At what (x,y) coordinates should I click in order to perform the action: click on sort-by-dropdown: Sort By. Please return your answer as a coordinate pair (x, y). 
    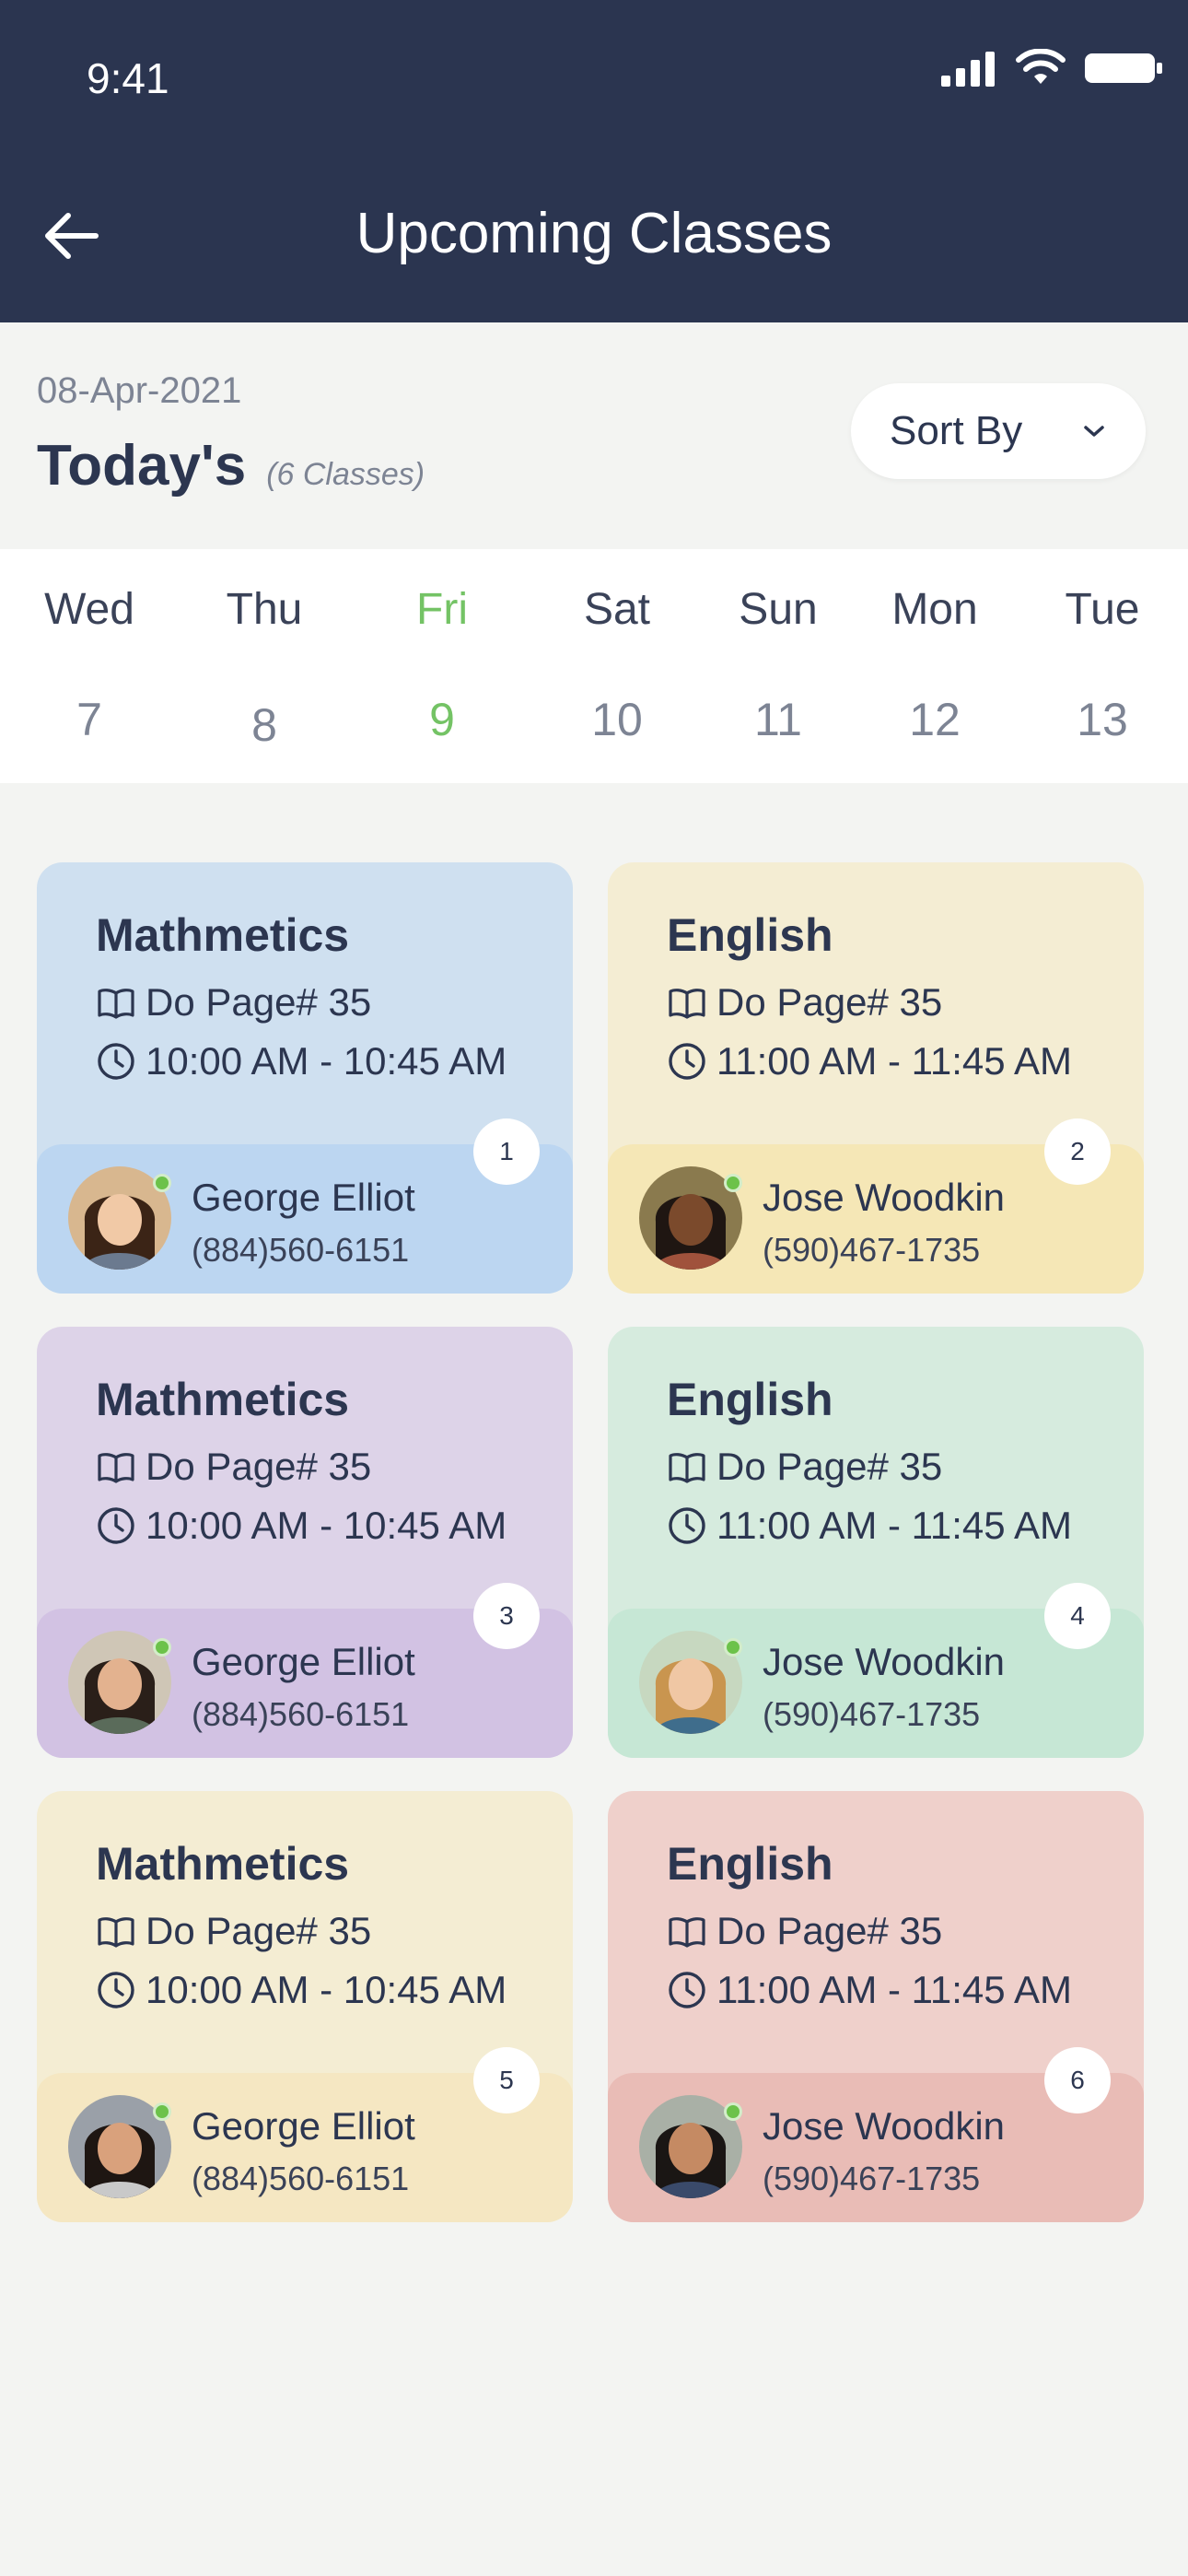
    Looking at the image, I should click on (998, 431).